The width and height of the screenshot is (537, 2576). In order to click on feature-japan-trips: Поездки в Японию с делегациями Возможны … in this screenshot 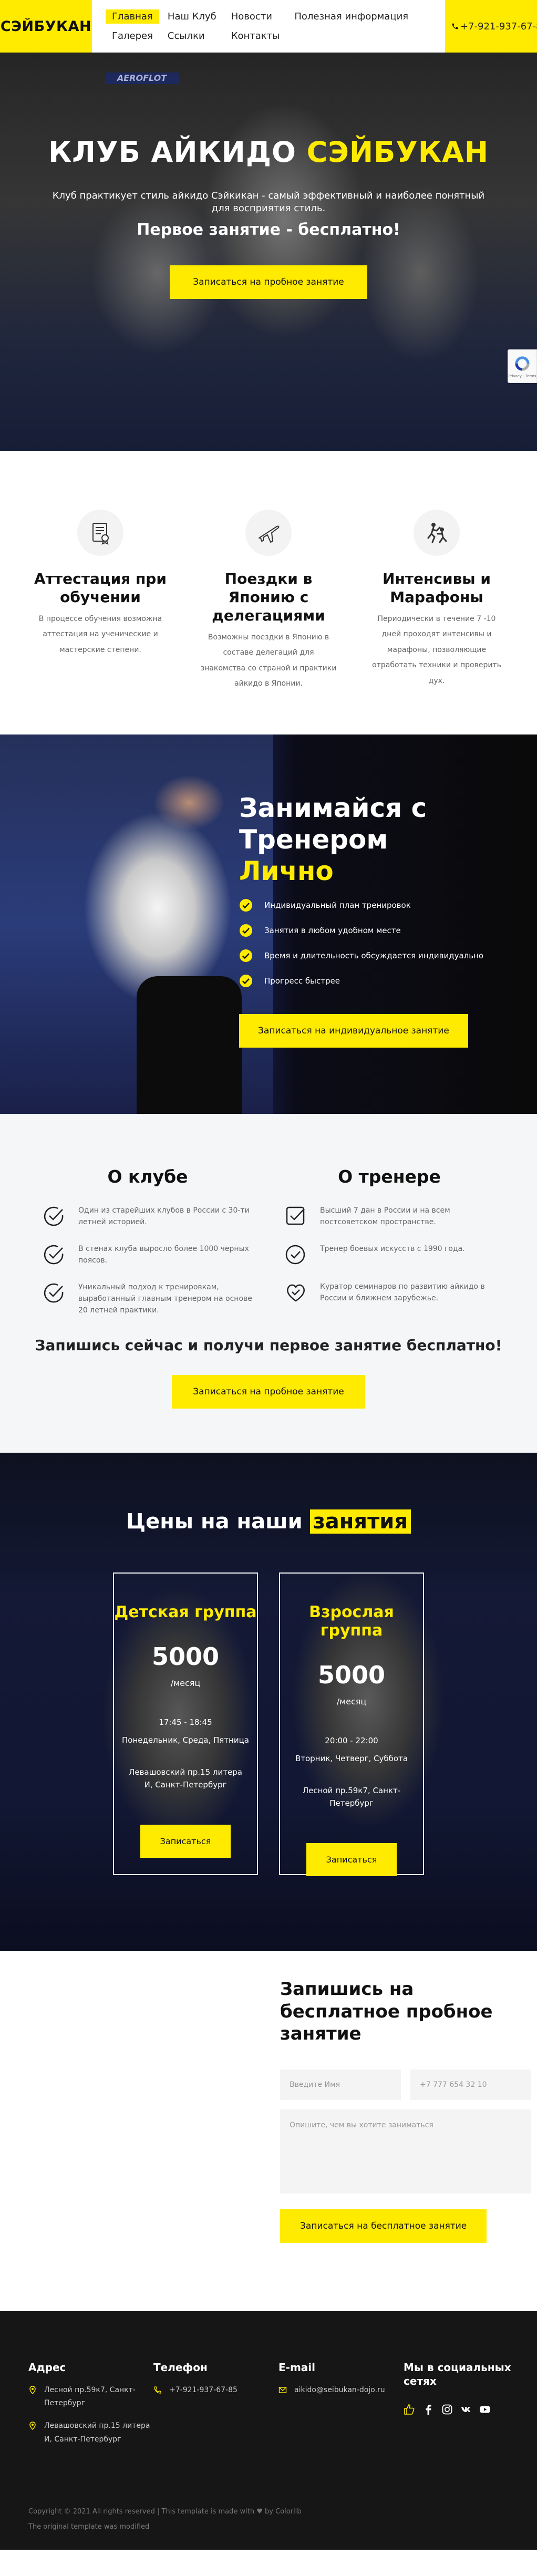, I will do `click(268, 622)`.